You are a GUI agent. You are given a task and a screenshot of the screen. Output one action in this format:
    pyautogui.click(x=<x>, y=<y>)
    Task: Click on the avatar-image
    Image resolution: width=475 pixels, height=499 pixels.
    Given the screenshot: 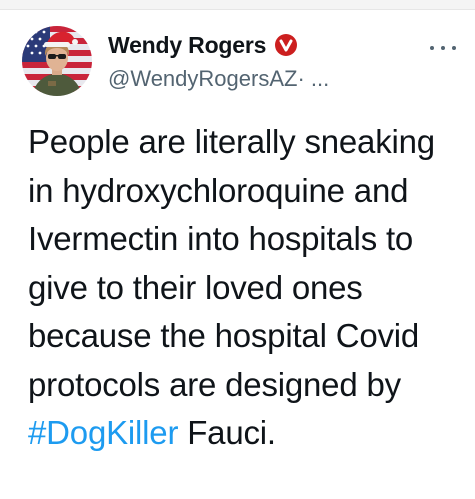 What is the action you would take?
    pyautogui.click(x=57, y=61)
    